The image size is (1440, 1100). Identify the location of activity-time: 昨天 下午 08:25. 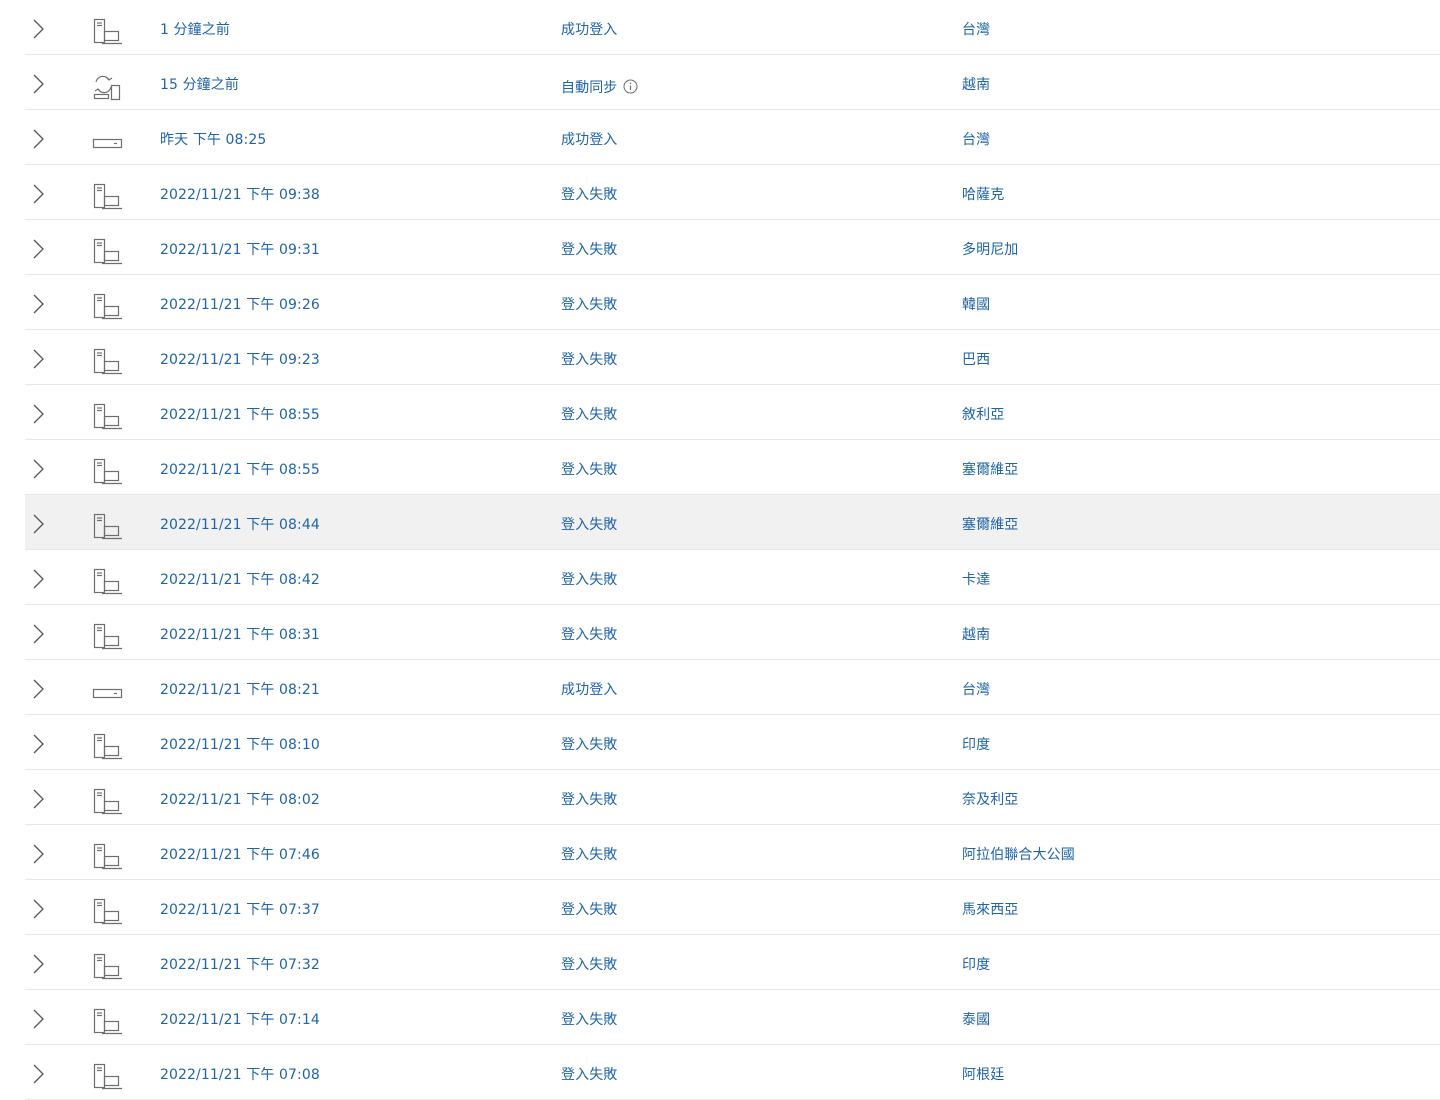
(213, 140).